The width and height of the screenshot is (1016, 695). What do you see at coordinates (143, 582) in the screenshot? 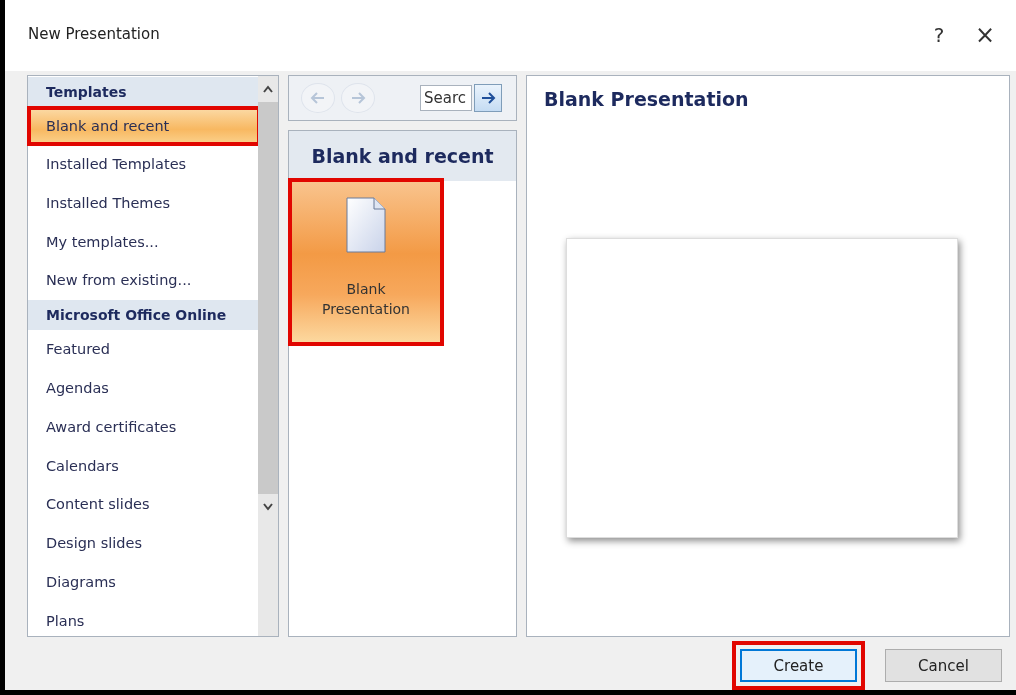
I see `sidebar-item: Diagrams` at bounding box center [143, 582].